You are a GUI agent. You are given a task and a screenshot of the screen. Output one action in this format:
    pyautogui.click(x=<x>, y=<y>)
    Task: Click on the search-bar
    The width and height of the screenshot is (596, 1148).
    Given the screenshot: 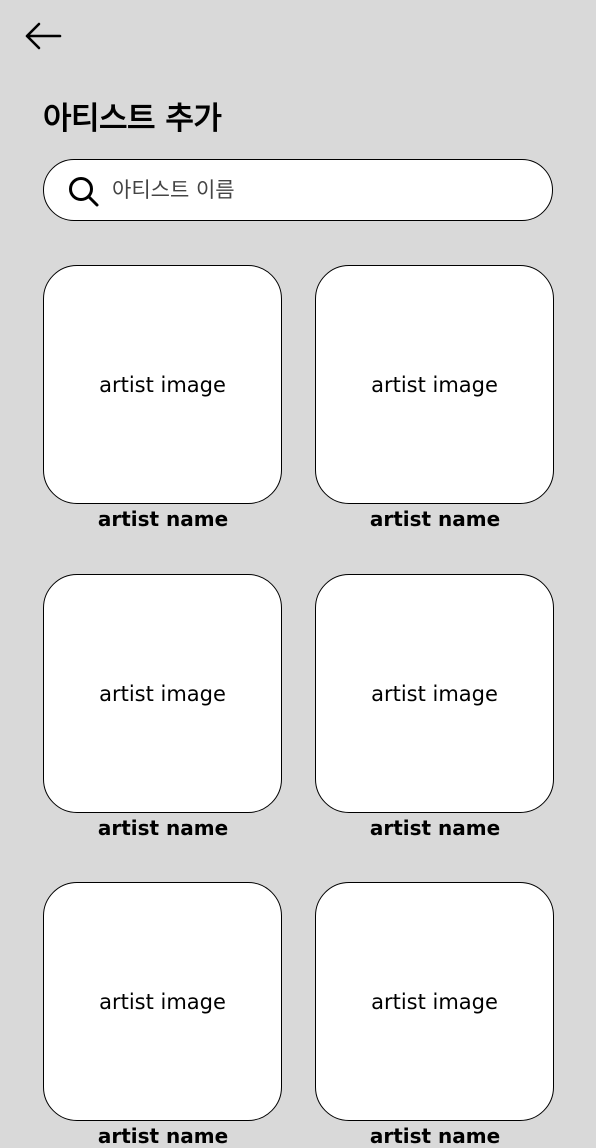 What is the action you would take?
    pyautogui.click(x=298, y=190)
    